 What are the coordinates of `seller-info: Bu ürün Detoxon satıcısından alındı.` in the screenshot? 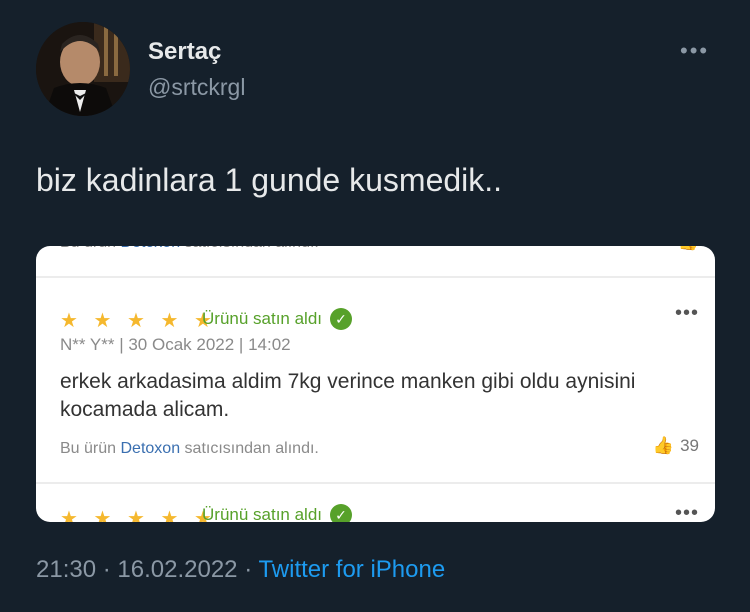 It's located at (189, 448).